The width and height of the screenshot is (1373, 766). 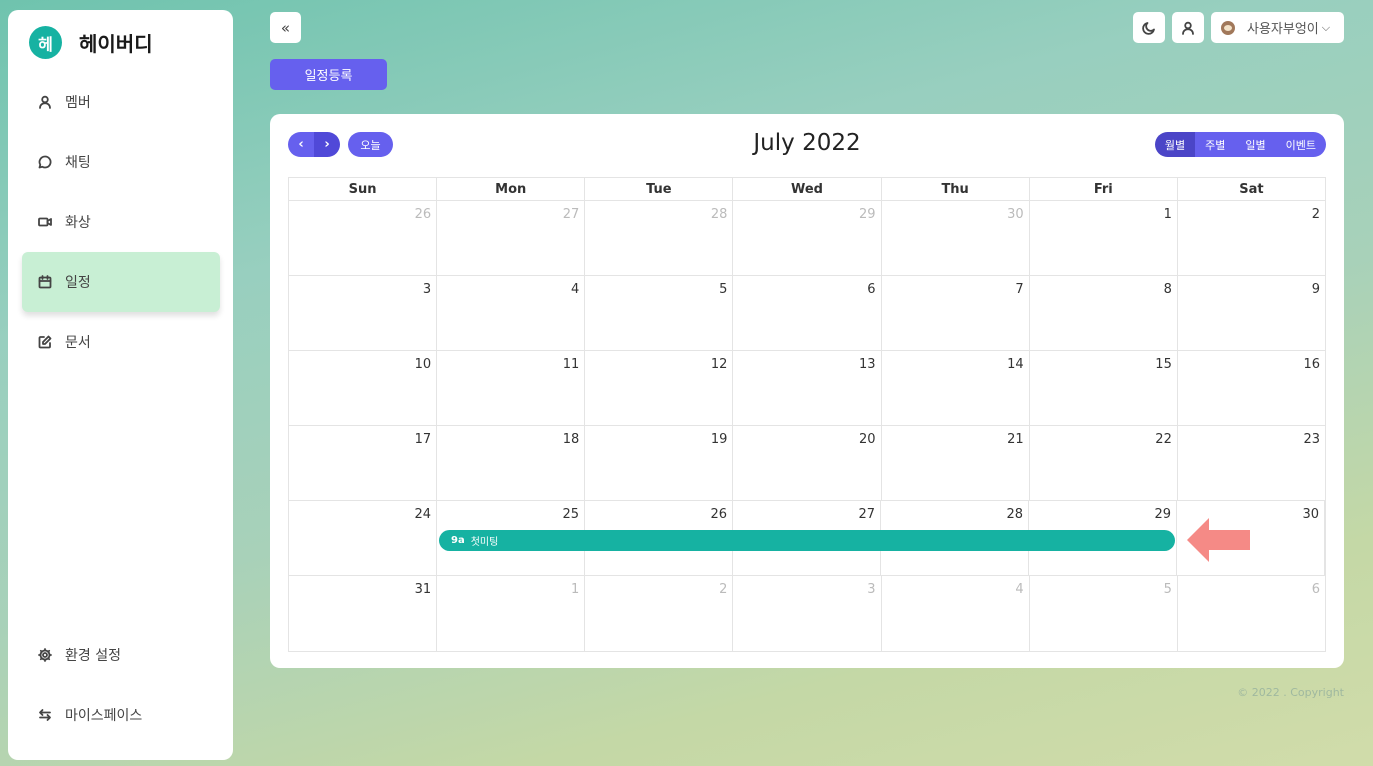 What do you see at coordinates (956, 238) in the screenshot?
I see `day-cell: 30` at bounding box center [956, 238].